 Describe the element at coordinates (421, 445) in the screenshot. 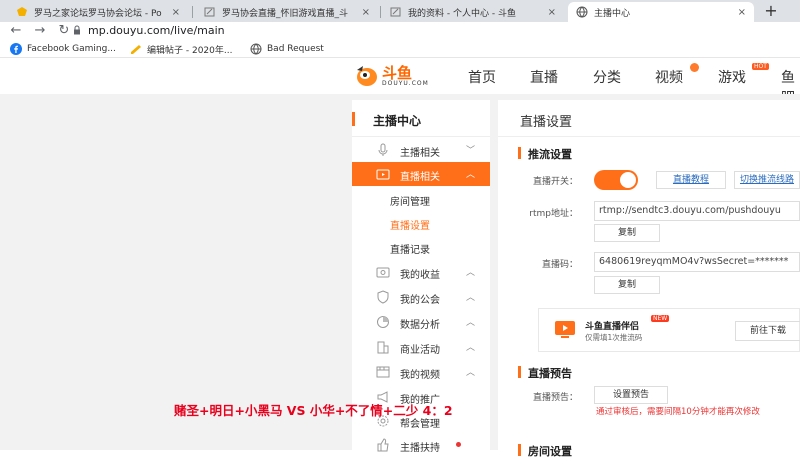

I see `sidebar-item-support: 主播扶持` at that location.